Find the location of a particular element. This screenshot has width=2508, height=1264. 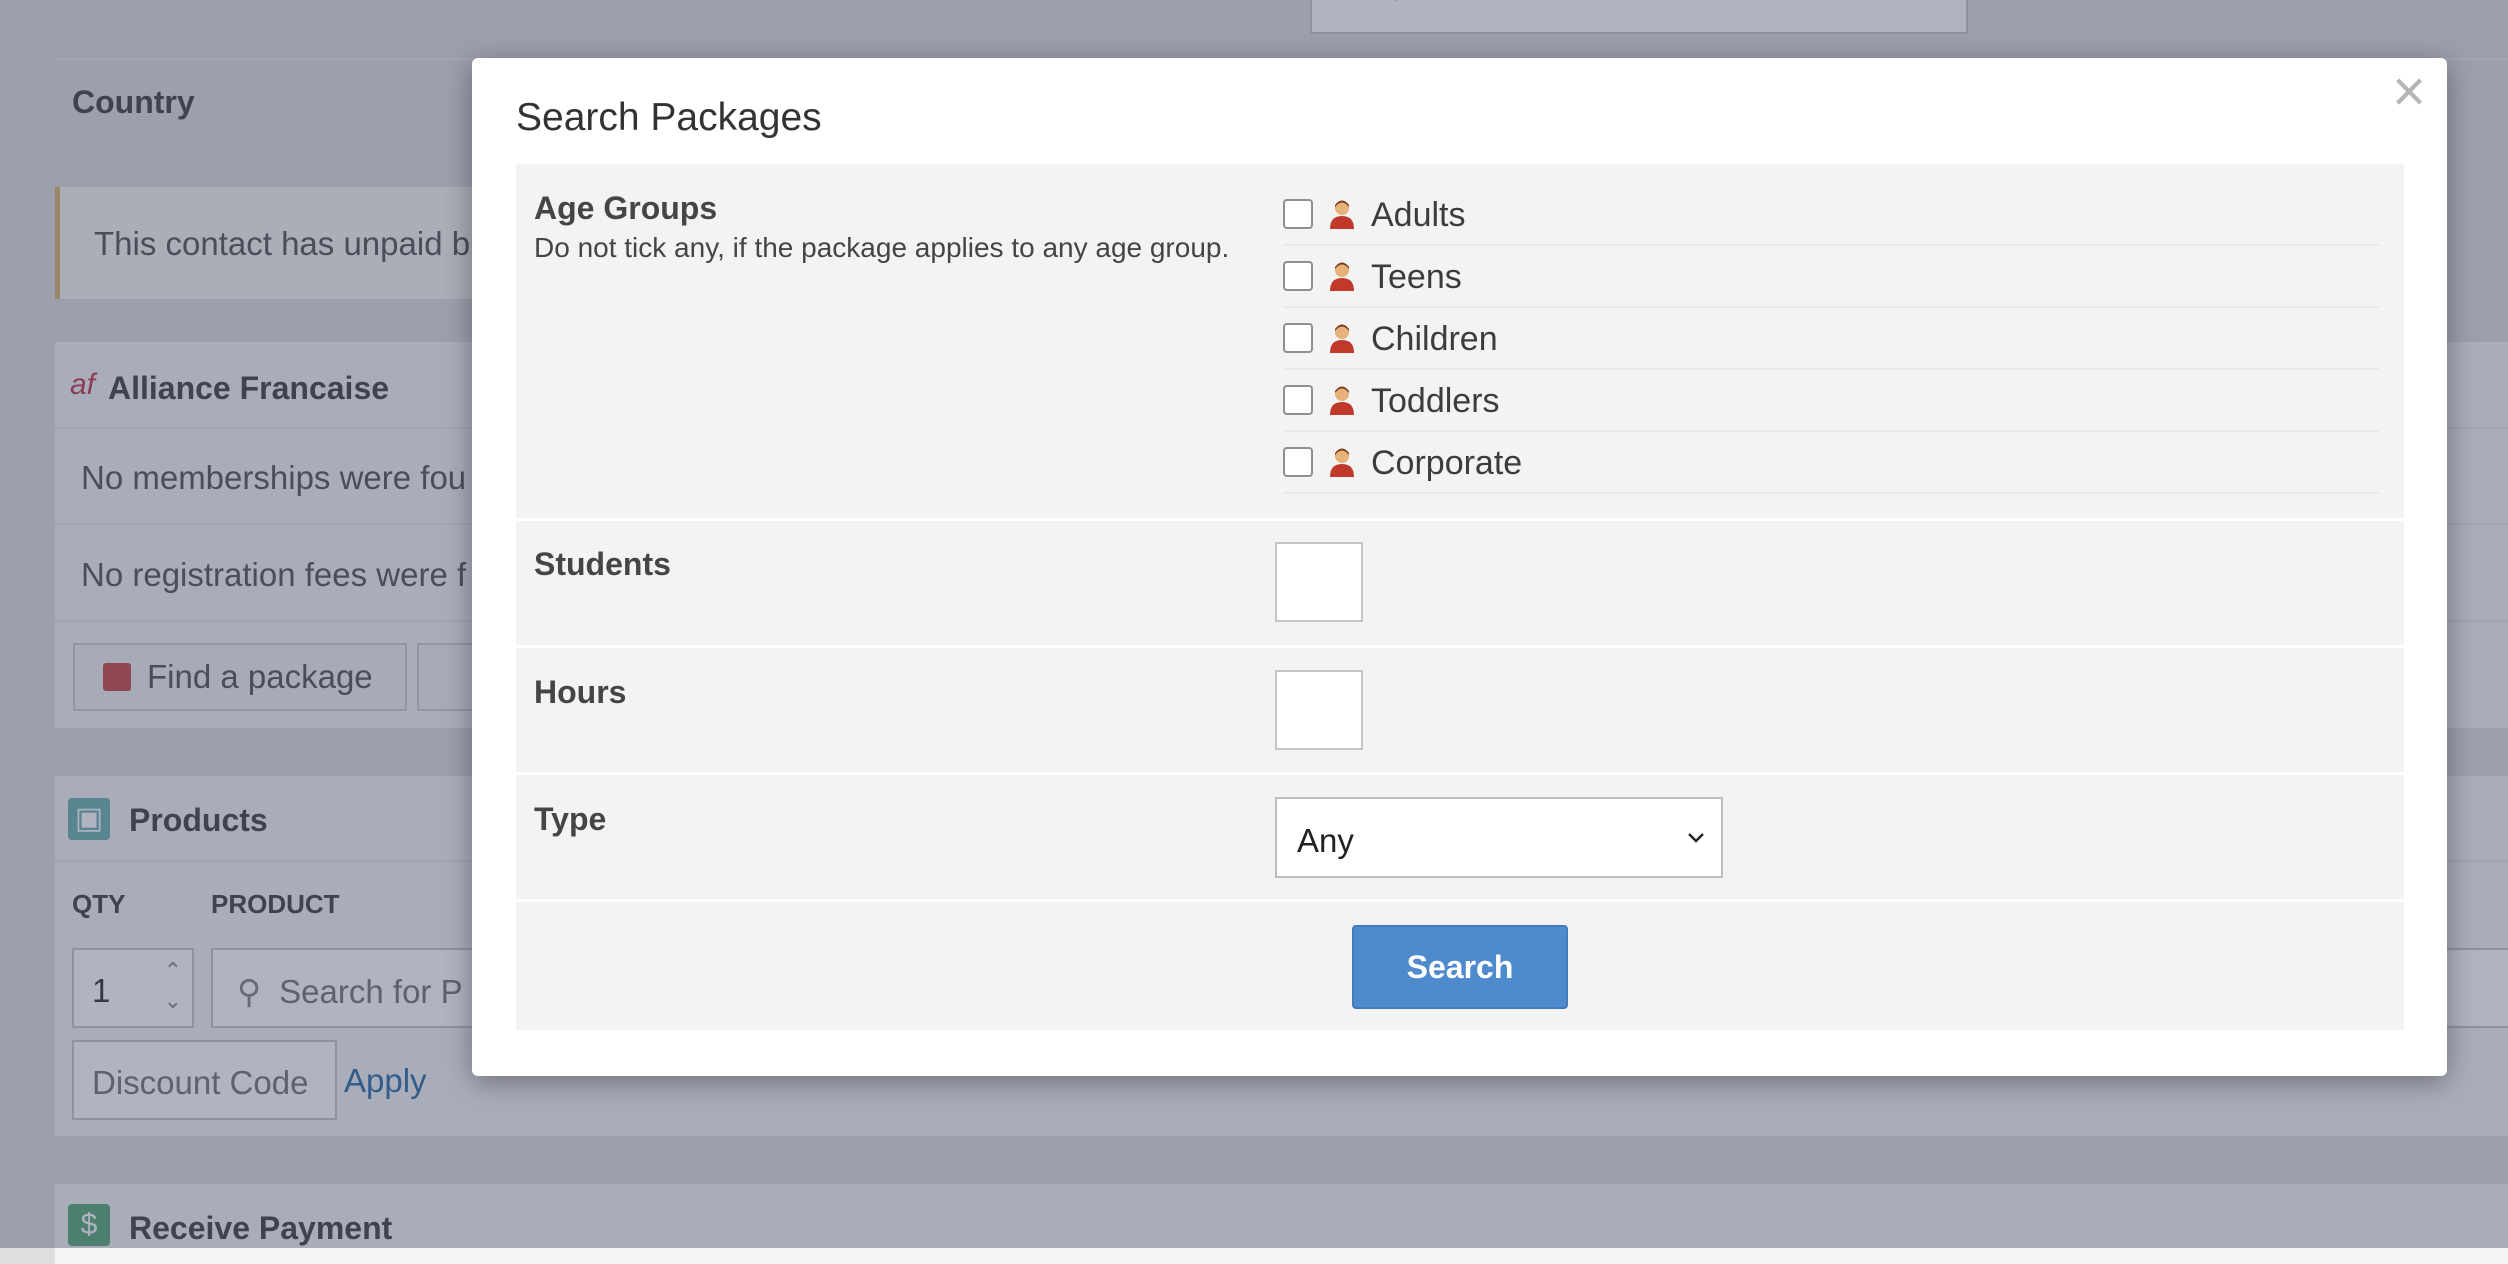

adults-label: Adults is located at coordinates (1418, 215).